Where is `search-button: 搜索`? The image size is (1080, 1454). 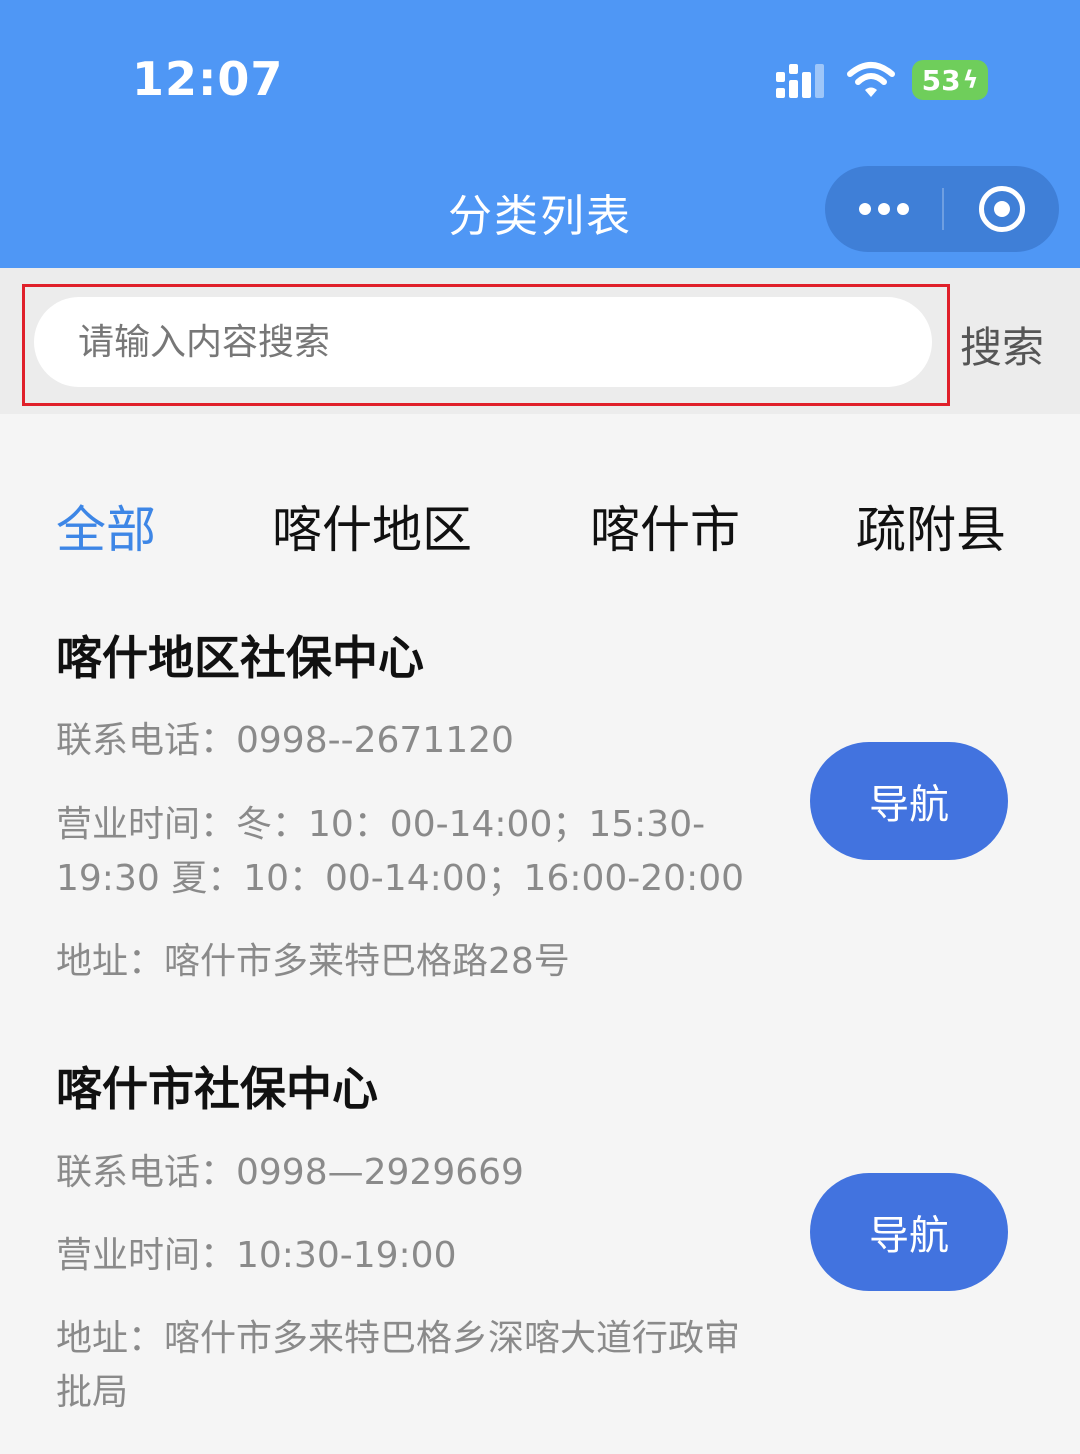
search-button: 搜索 is located at coordinates (1002, 344).